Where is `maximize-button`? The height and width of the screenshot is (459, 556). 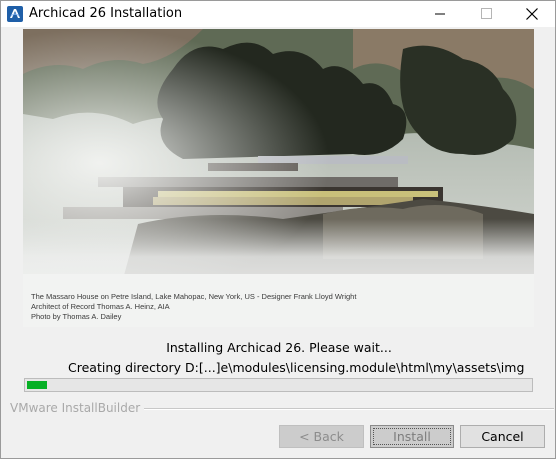 maximize-button is located at coordinates (486, 14).